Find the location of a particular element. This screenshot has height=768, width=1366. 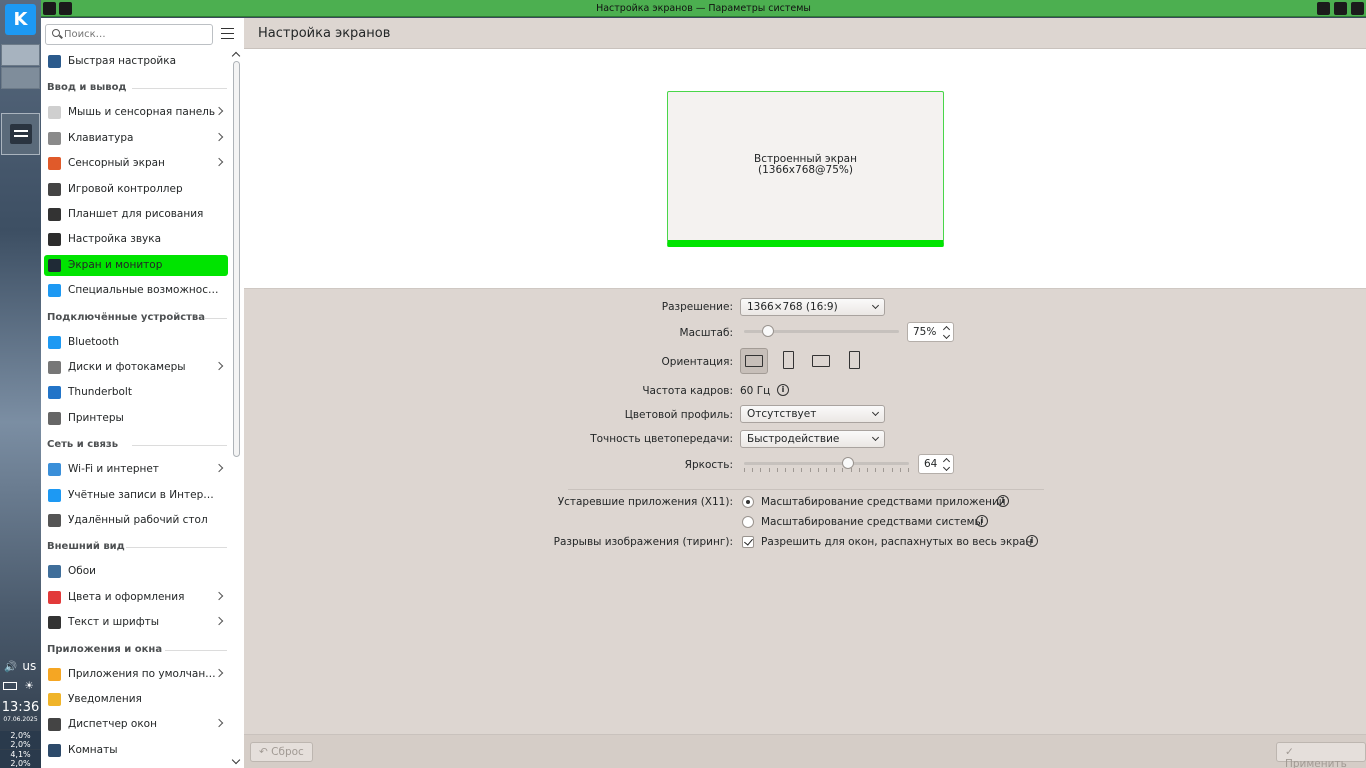

kde-launcher-icon: K is located at coordinates (20, 19).